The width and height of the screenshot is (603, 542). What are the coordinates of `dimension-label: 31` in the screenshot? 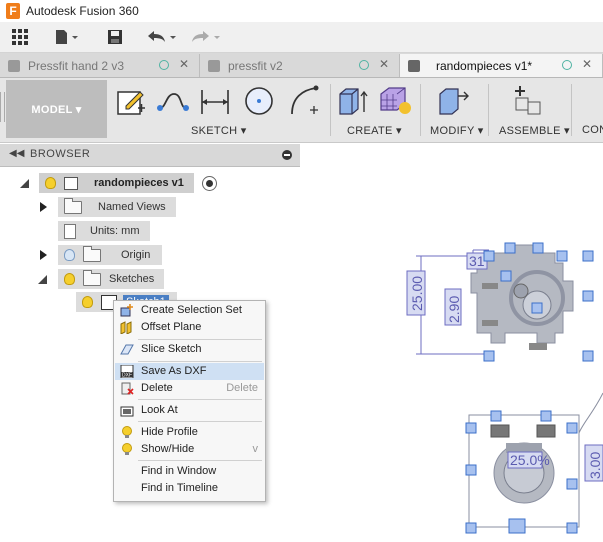 It's located at (477, 261).